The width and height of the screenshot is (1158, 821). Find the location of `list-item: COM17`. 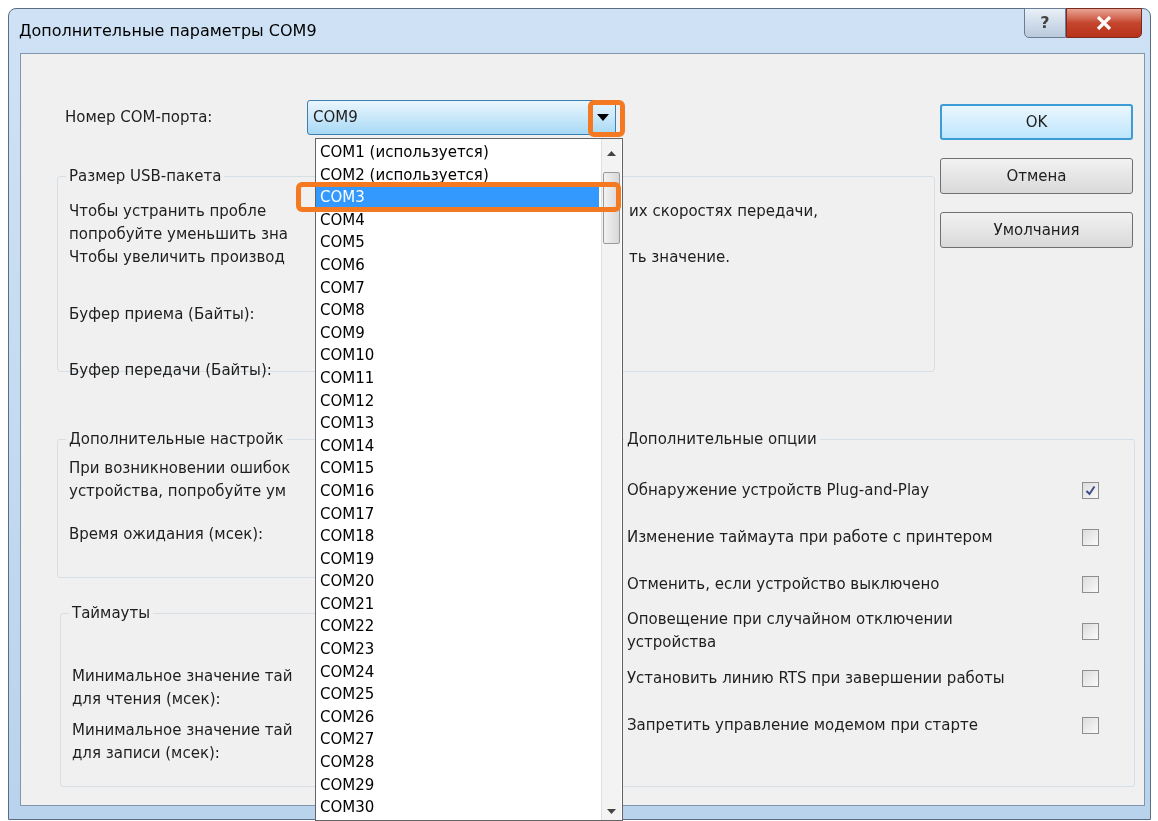

list-item: COM17 is located at coordinates (457, 514).